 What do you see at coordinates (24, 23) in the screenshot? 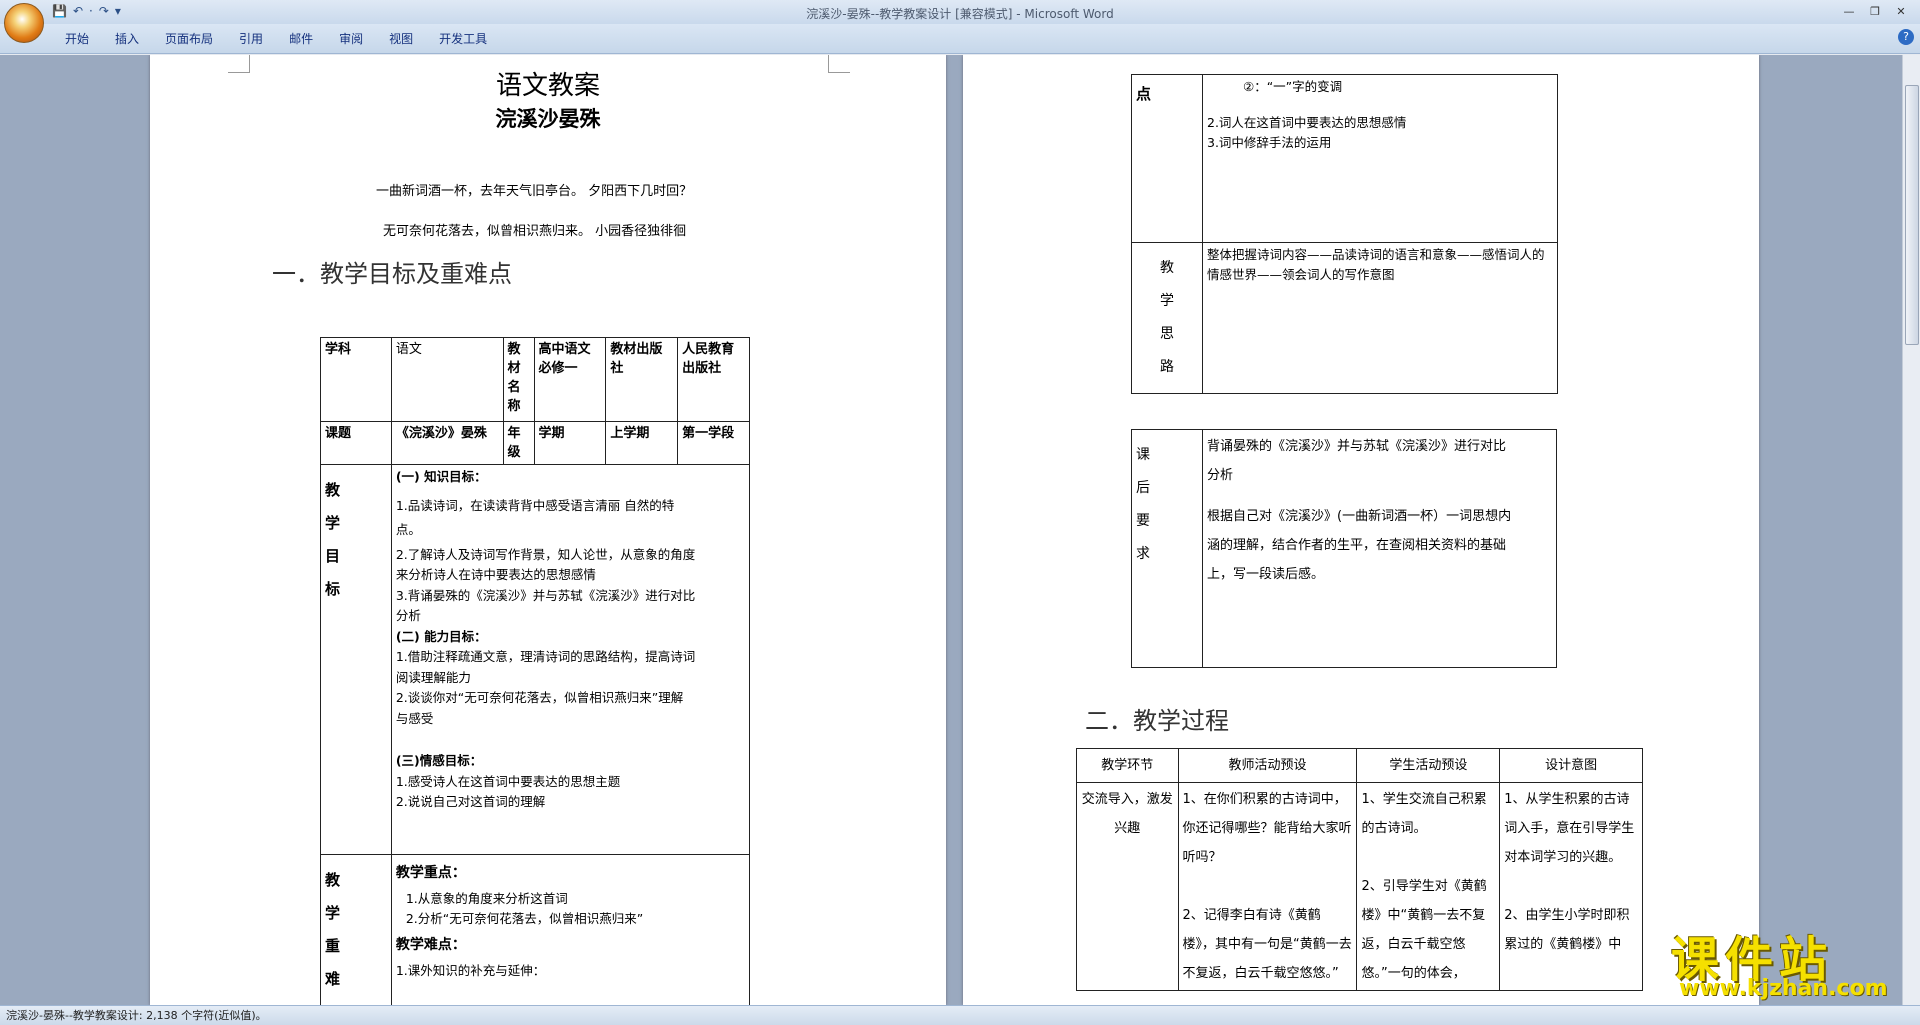
I see `office-button` at bounding box center [24, 23].